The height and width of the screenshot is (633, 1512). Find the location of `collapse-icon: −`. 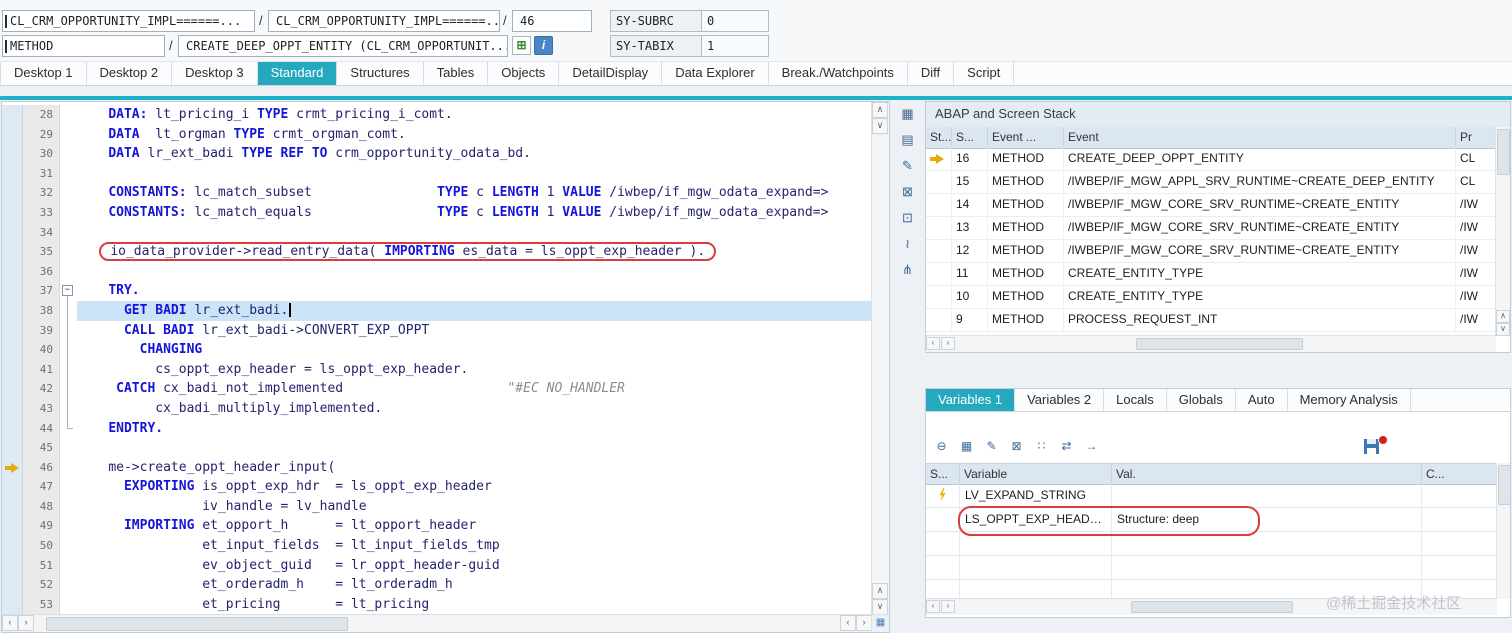

collapse-icon: − is located at coordinates (67, 291).